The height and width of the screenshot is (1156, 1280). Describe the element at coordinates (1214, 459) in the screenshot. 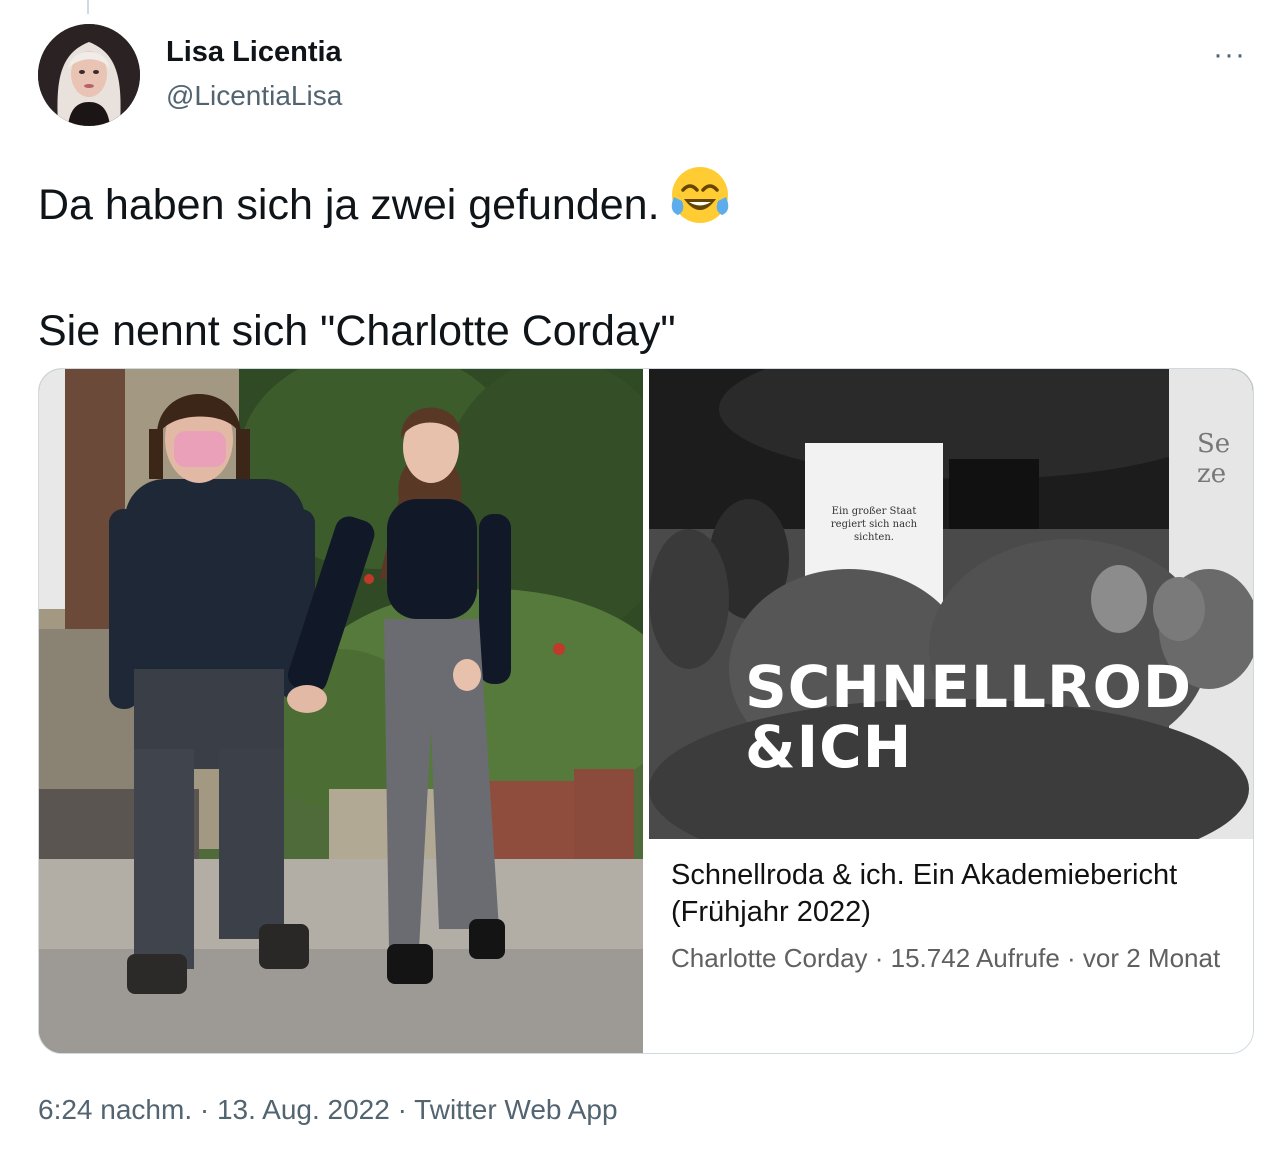

I see `corner-text: Se ze` at that location.